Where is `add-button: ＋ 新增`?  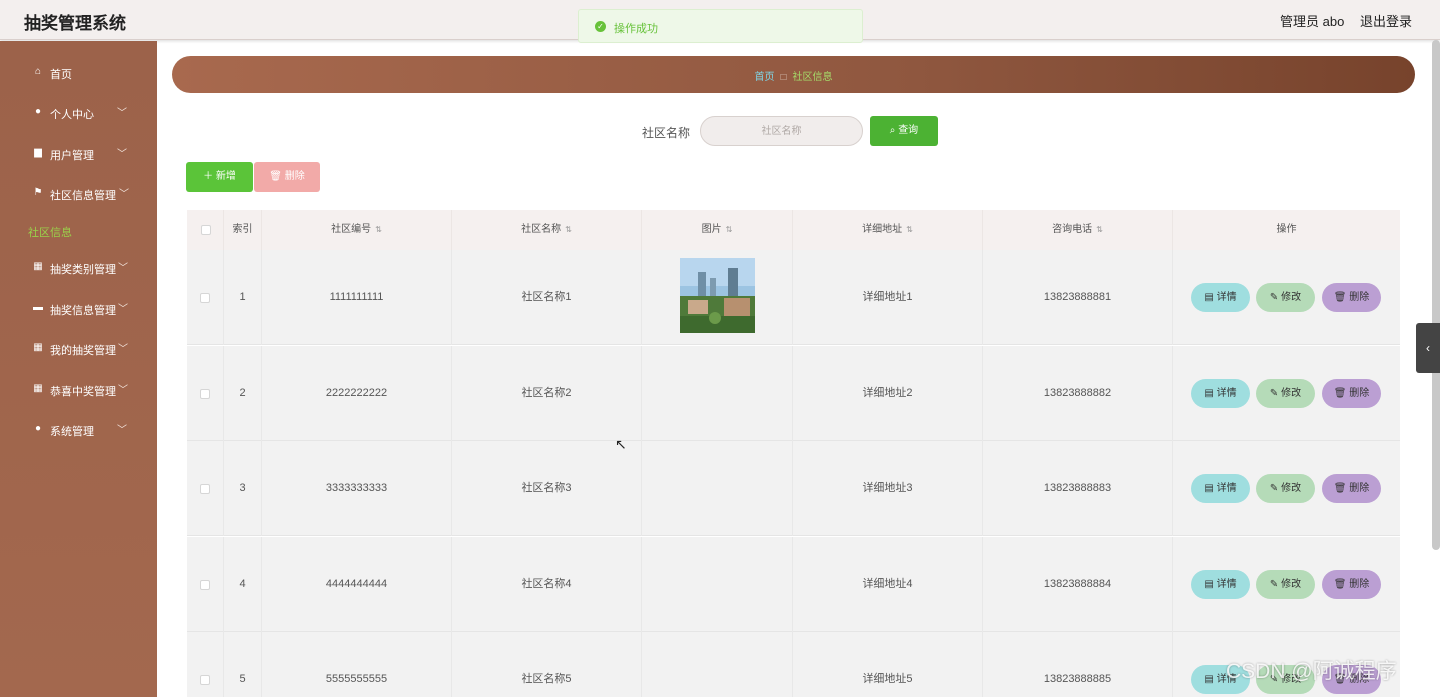
add-button: ＋ 新增 is located at coordinates (219, 177).